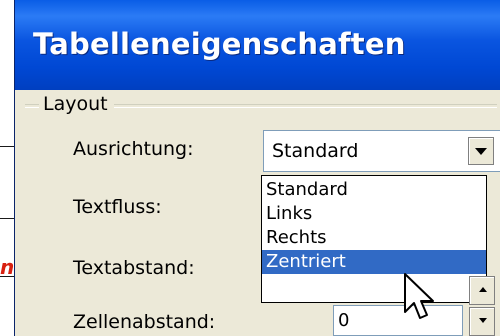 The height and width of the screenshot is (336, 500). Describe the element at coordinates (374, 262) in the screenshot. I see `option-zentriert: Zentriert` at that location.